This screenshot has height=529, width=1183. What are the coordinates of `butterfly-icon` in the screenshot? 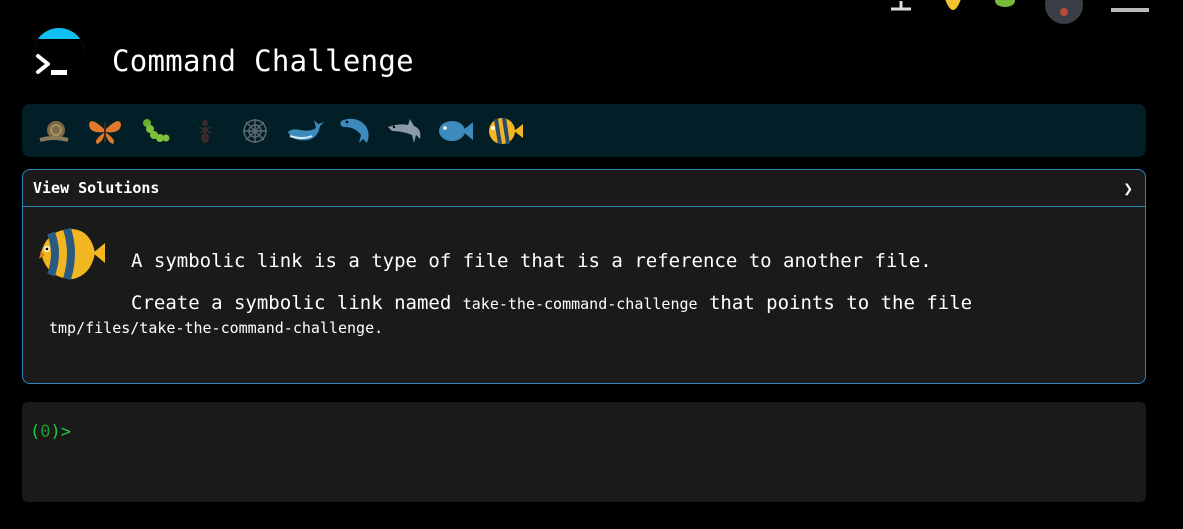 It's located at (105, 131).